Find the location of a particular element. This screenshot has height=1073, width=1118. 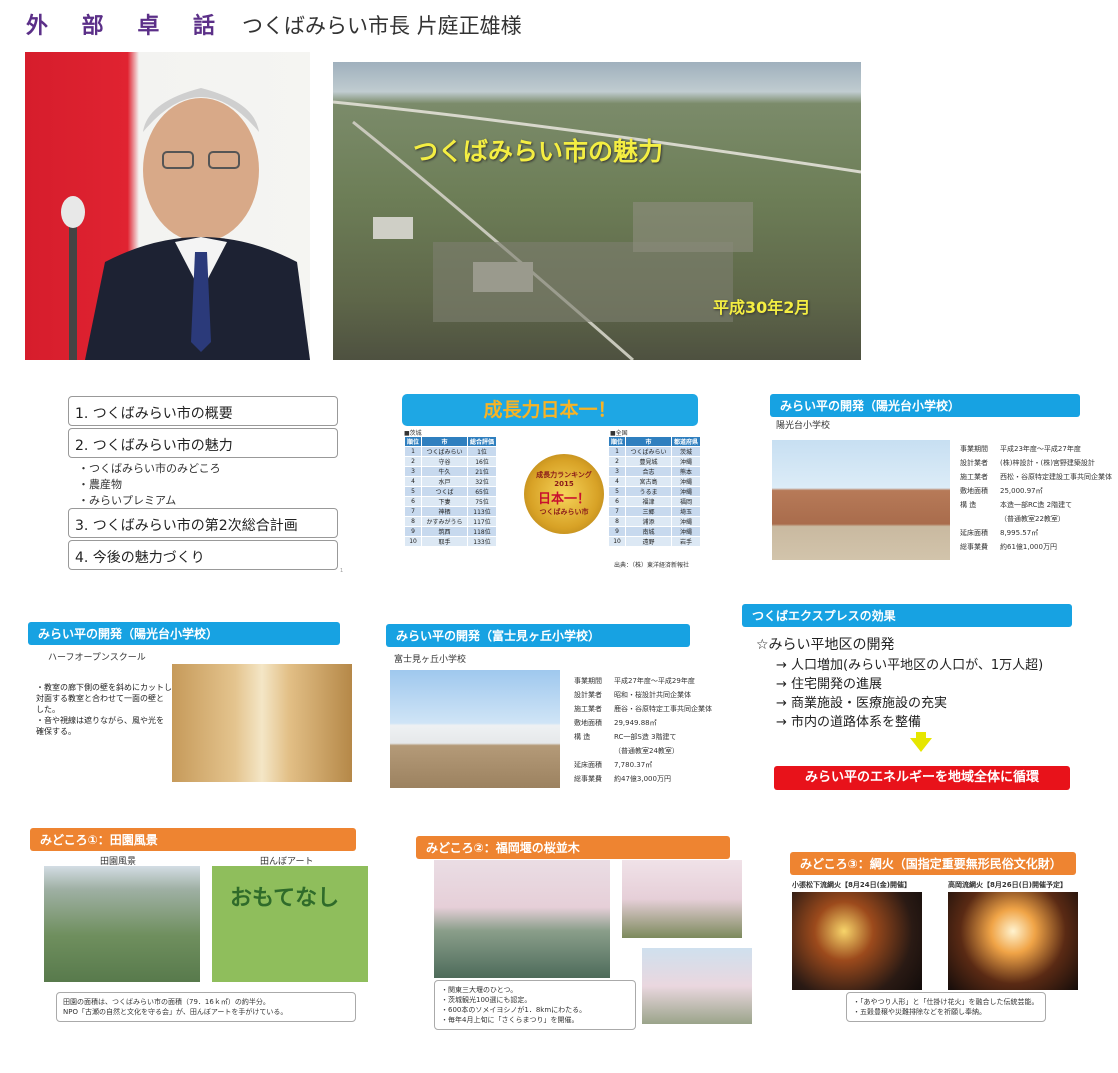

table-cell: かすみがうら is located at coordinates (445, 521).